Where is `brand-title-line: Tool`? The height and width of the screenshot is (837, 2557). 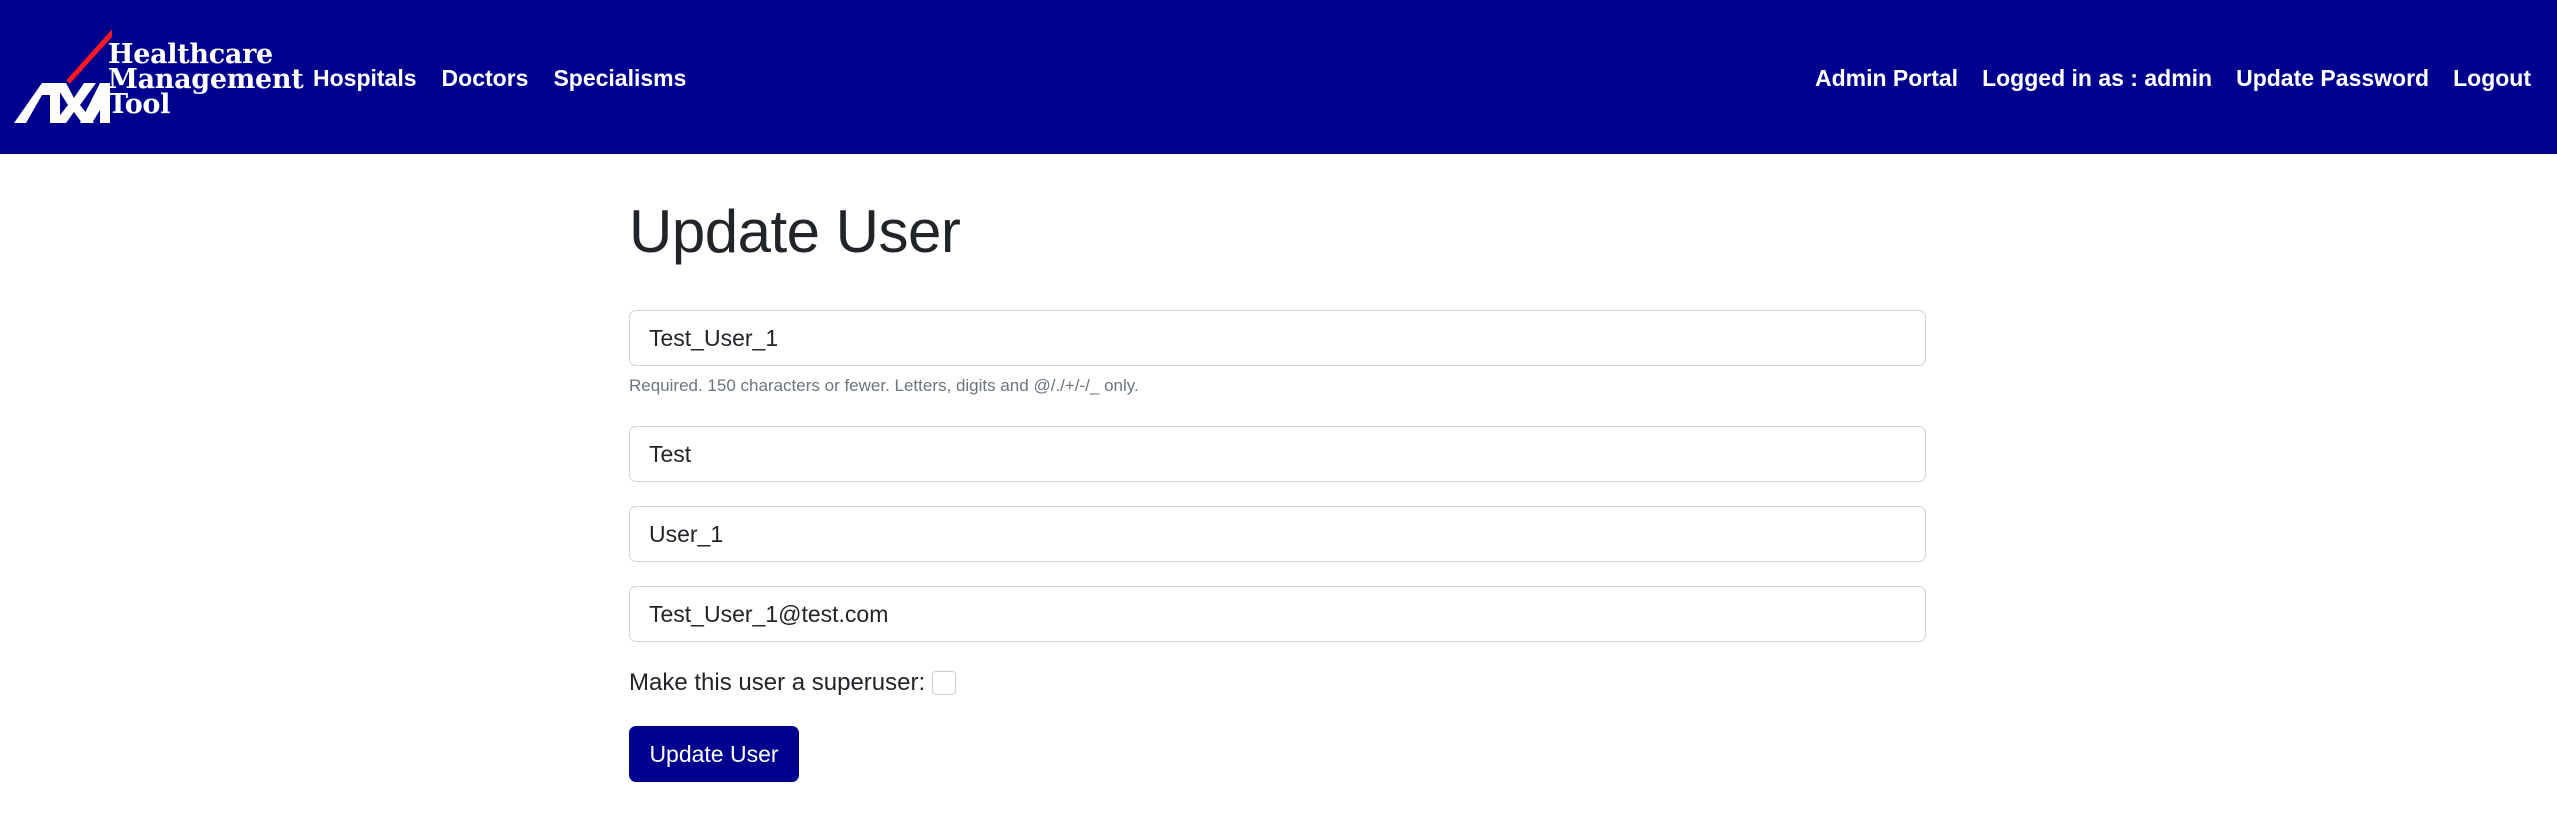 brand-title-line: Tool is located at coordinates (139, 104).